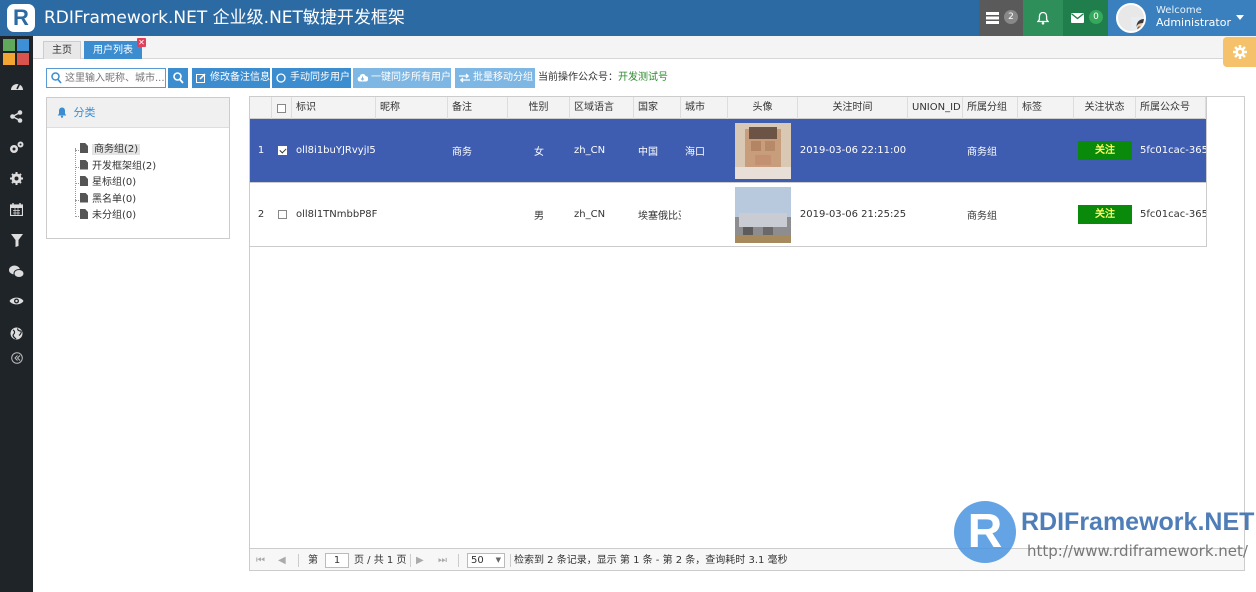 The height and width of the screenshot is (592, 1256). What do you see at coordinates (337, 560) in the screenshot?
I see `page-number-input: 1` at bounding box center [337, 560].